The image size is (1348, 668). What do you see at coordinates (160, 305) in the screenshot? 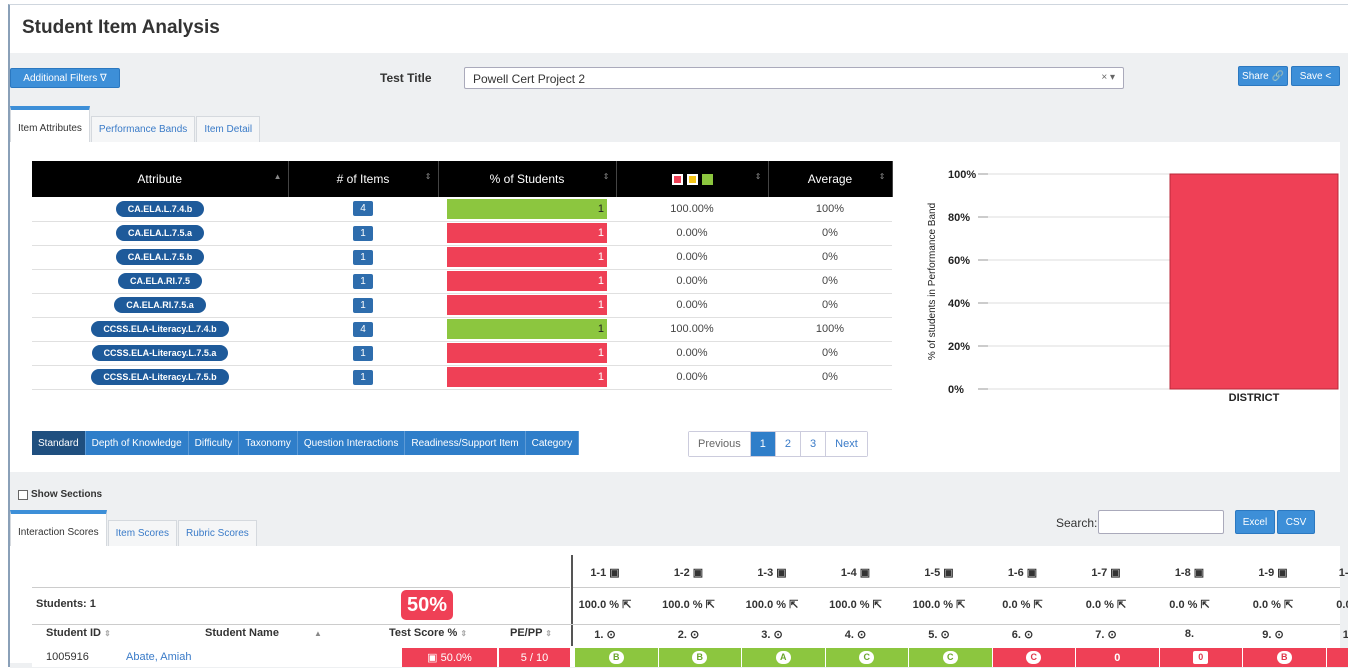
I see `attribute-pill: CA.ELA.RI.7.5.a` at bounding box center [160, 305].